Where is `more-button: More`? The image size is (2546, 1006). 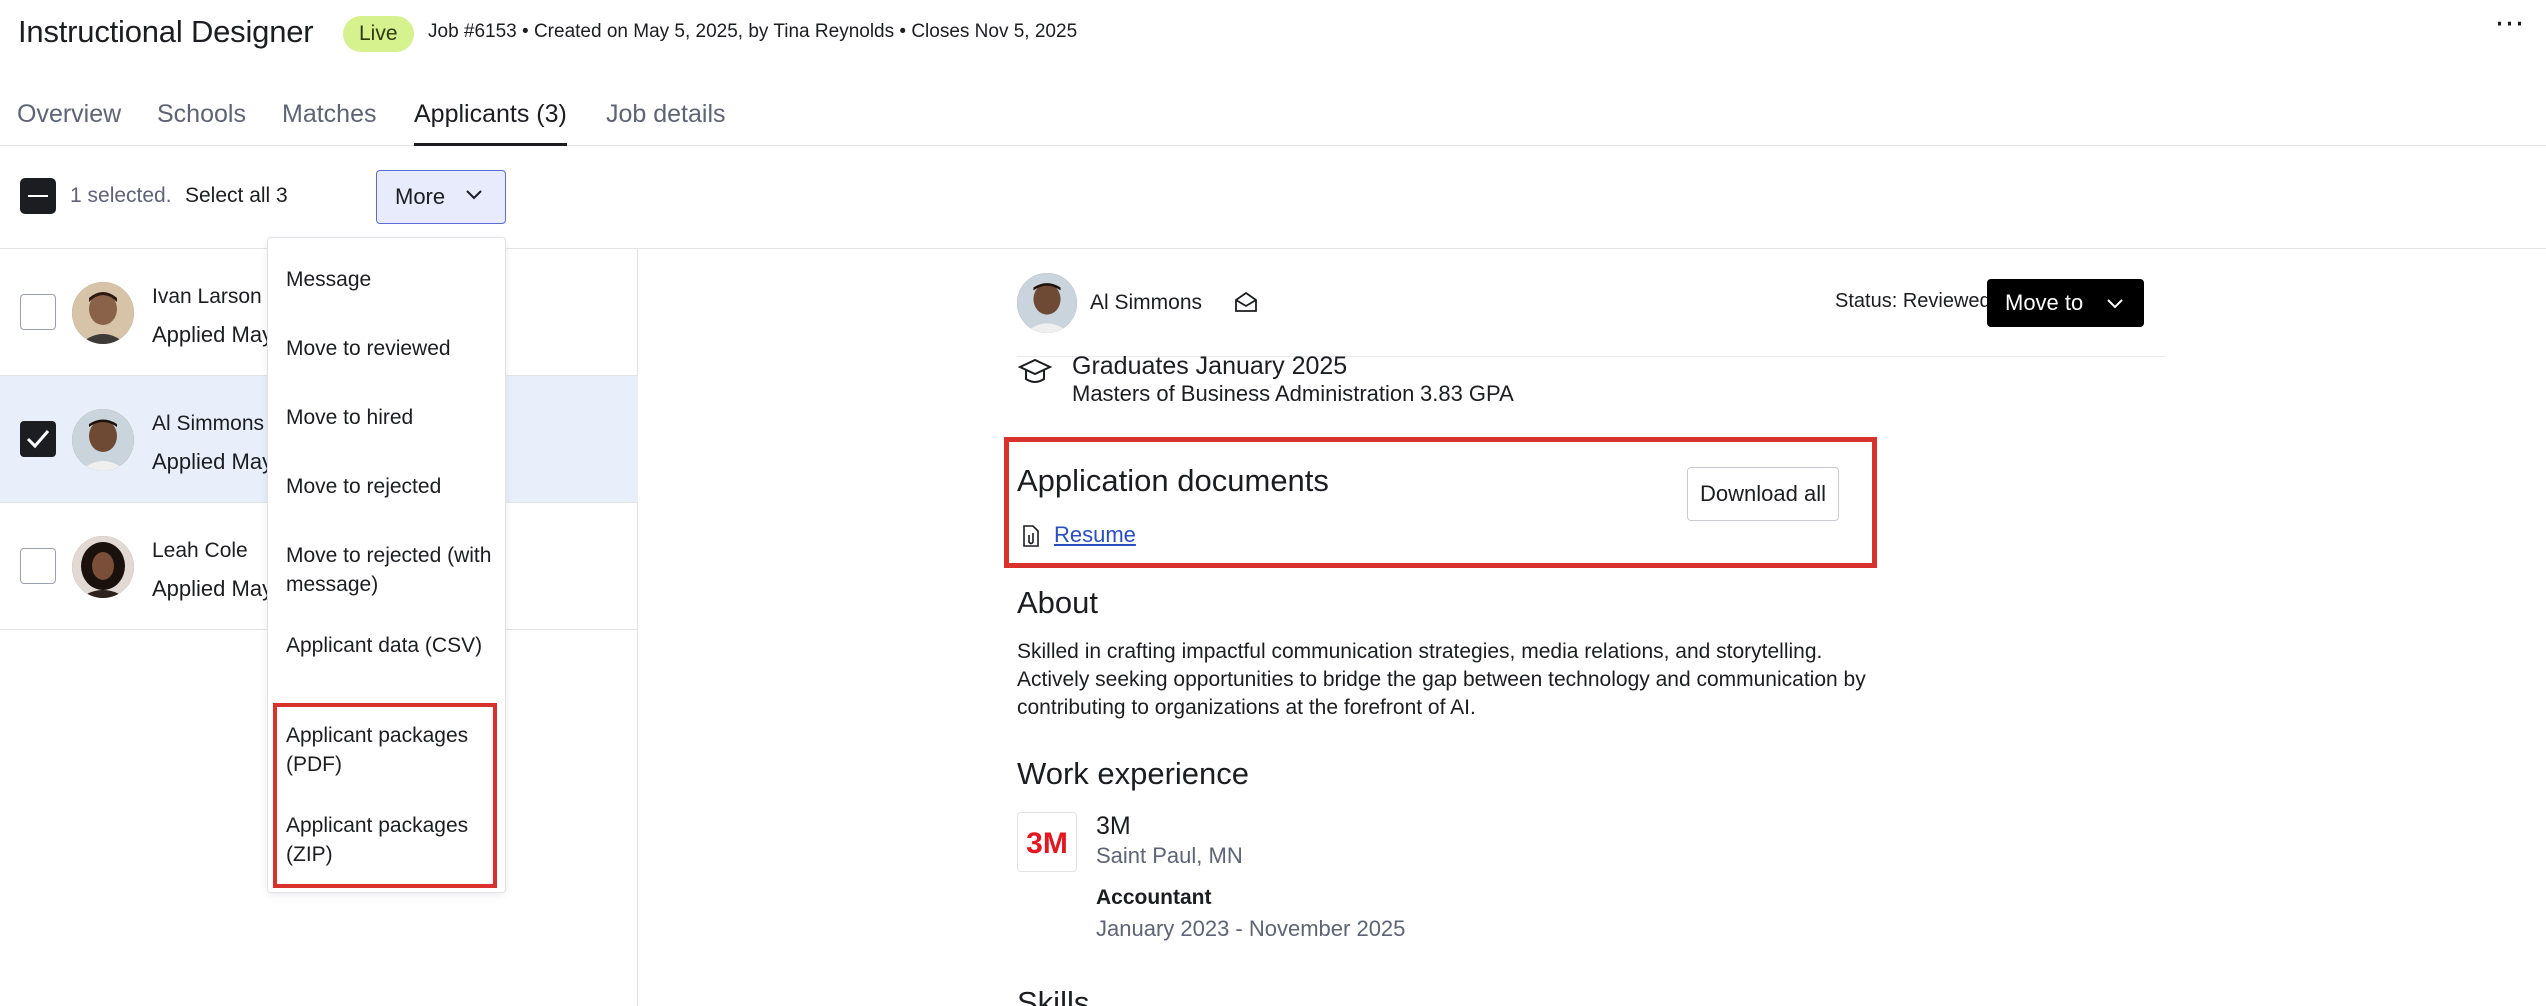 more-button: More is located at coordinates (441, 197).